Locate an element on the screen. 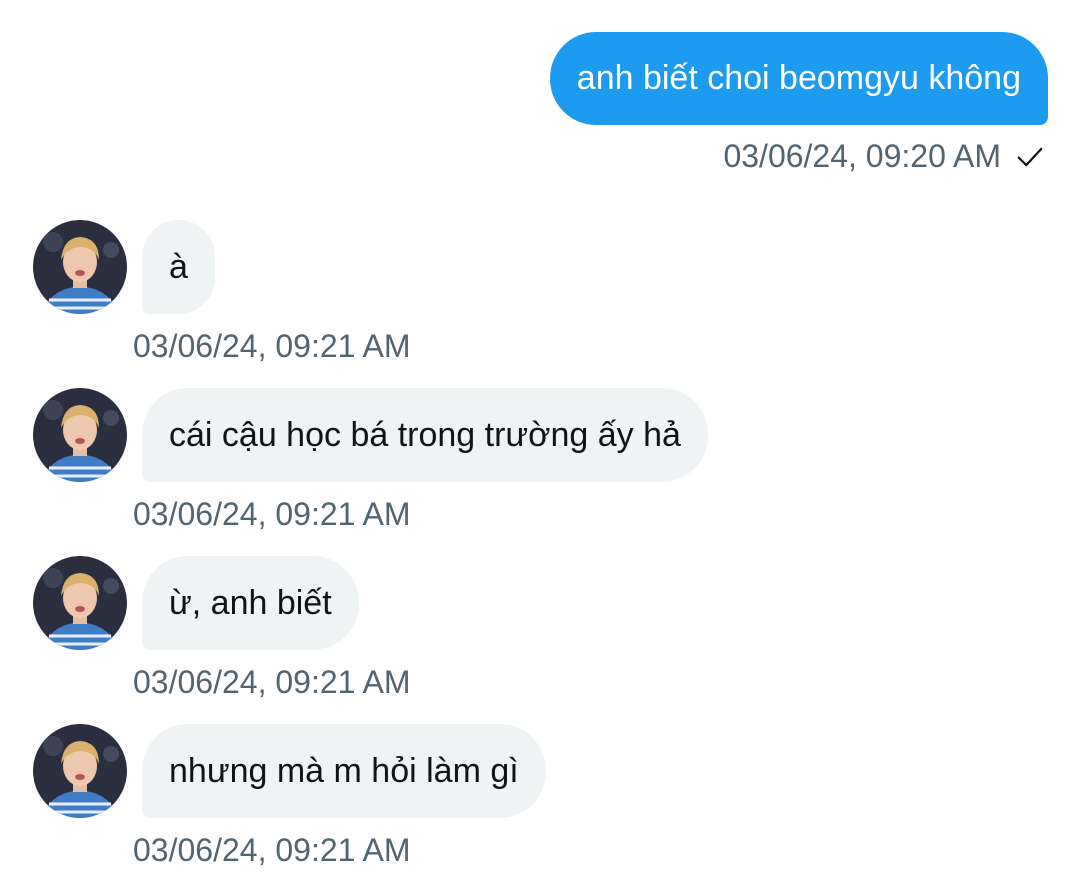  sent-message-meta: 03/06/24, 09:20 AM is located at coordinates (884, 156).